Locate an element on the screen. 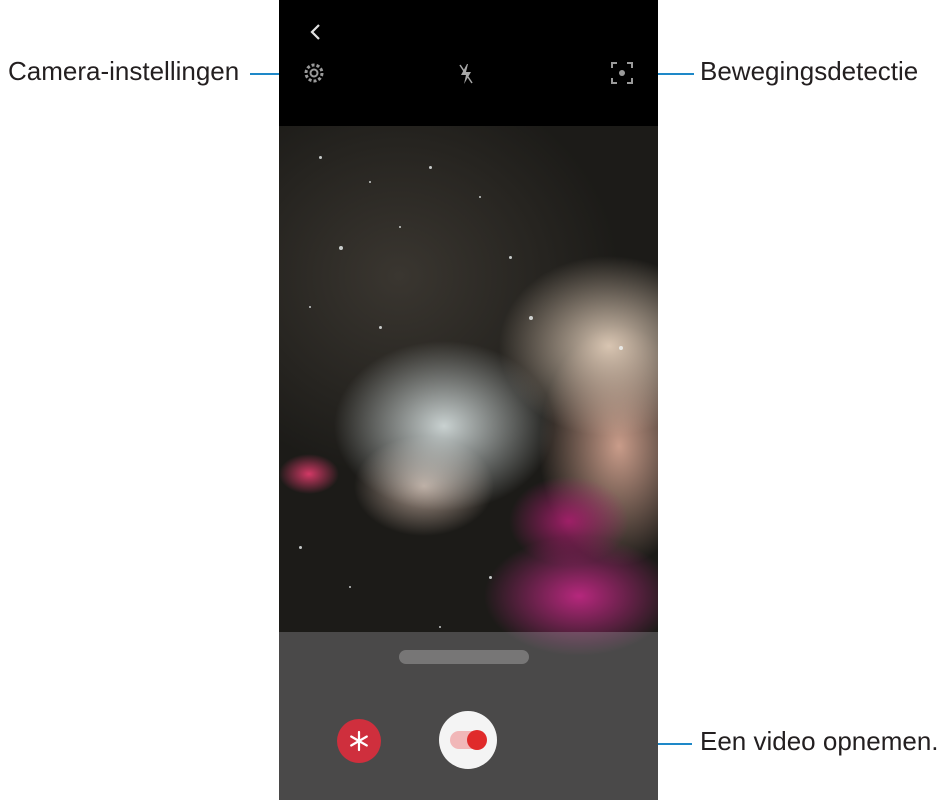 The width and height of the screenshot is (939, 800). flash-button is located at coordinates (466, 74).